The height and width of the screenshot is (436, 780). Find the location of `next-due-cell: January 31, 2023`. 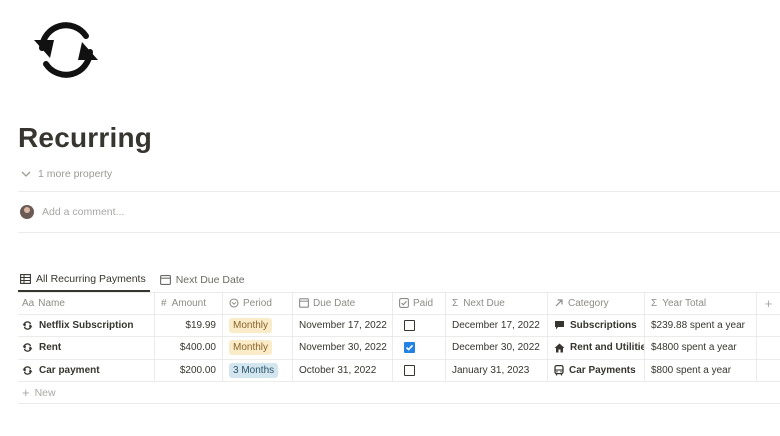

next-due-cell: January 31, 2023 is located at coordinates (497, 370).